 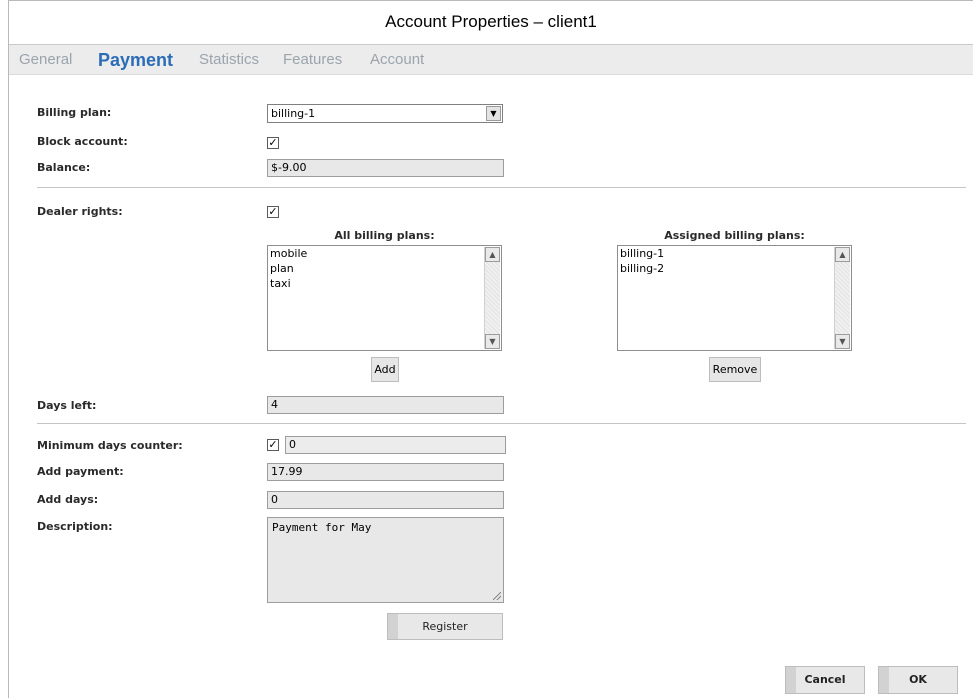 What do you see at coordinates (734, 253) in the screenshot?
I see `list-item: billing-1` at bounding box center [734, 253].